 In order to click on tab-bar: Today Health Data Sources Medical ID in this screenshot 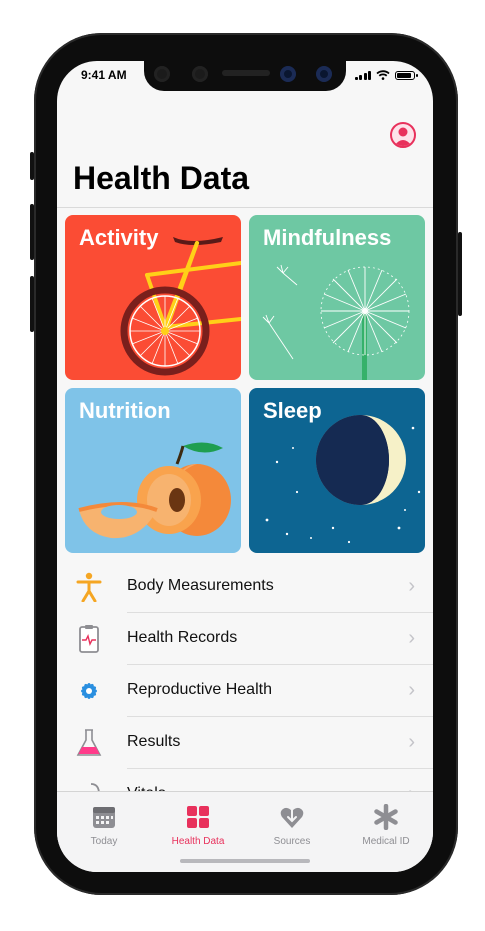, I will do `click(245, 831)`.